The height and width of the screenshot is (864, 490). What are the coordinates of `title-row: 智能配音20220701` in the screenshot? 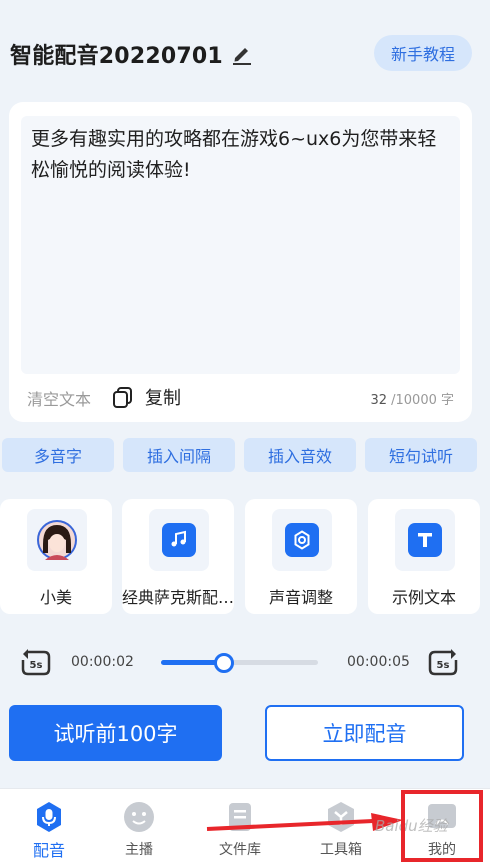 It's located at (131, 54).